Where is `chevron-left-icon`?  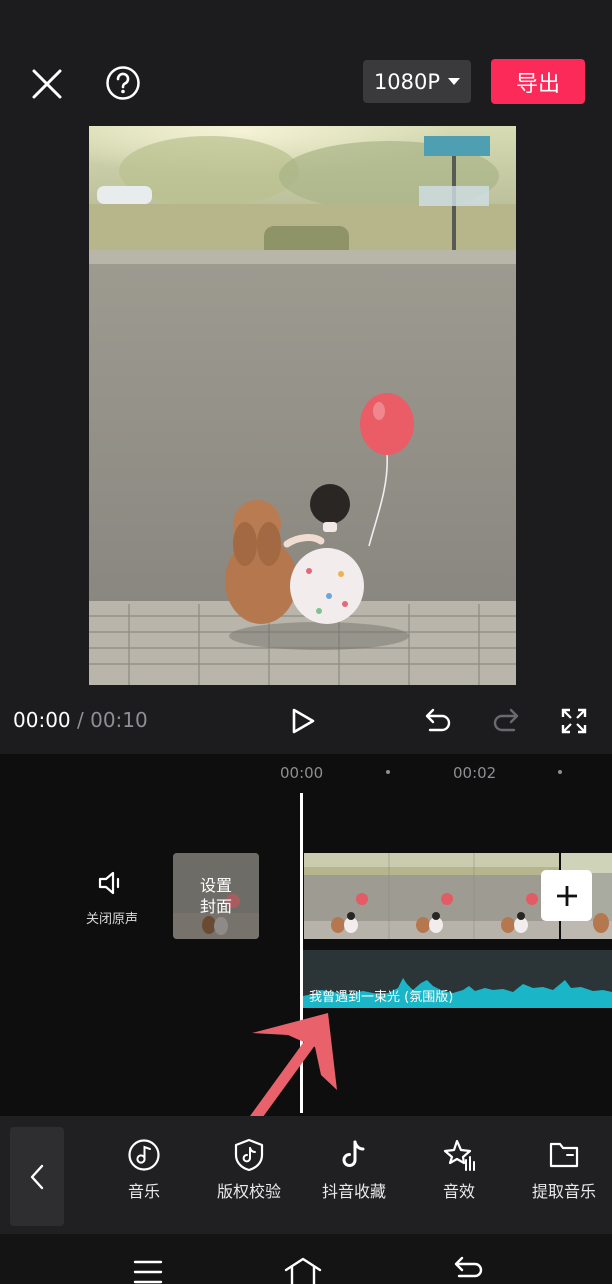
chevron-left-icon is located at coordinates (37, 1176).